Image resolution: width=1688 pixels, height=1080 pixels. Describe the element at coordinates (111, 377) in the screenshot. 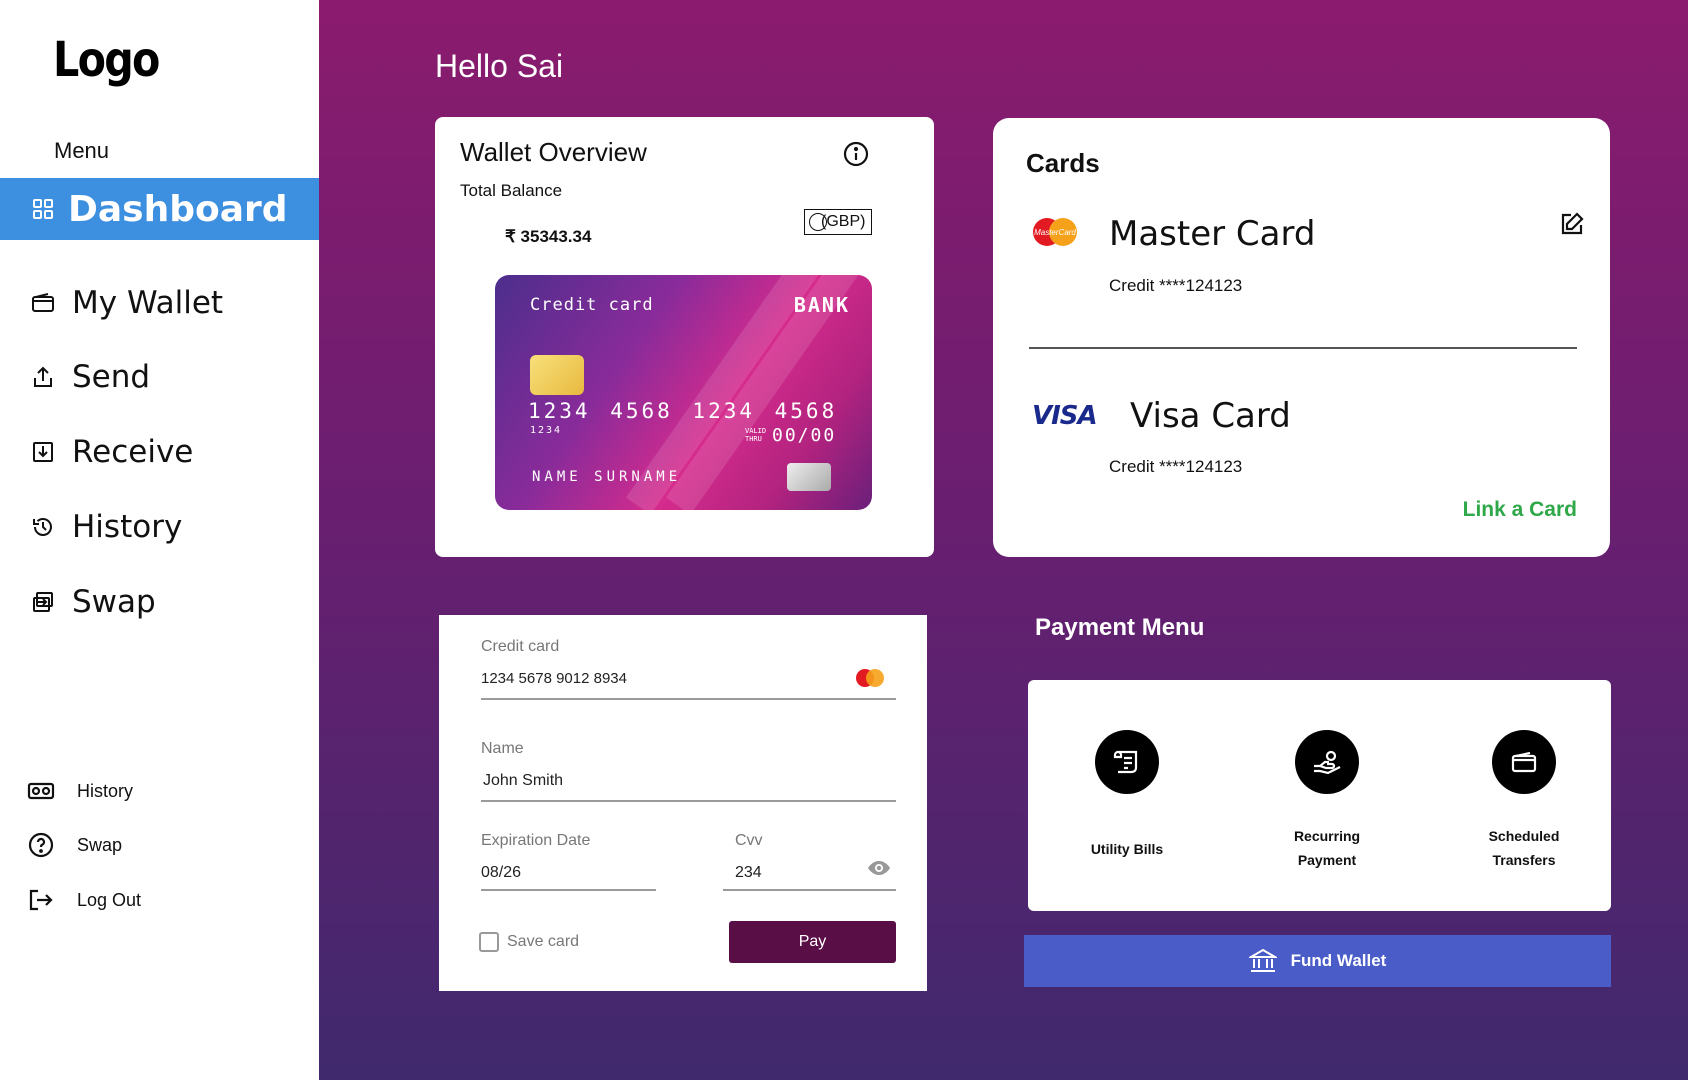

I see `sidebar-item-label: Send` at that location.